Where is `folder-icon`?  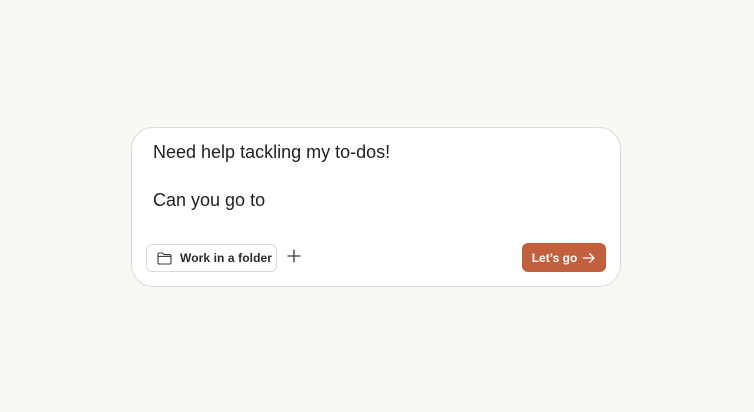 folder-icon is located at coordinates (164, 258).